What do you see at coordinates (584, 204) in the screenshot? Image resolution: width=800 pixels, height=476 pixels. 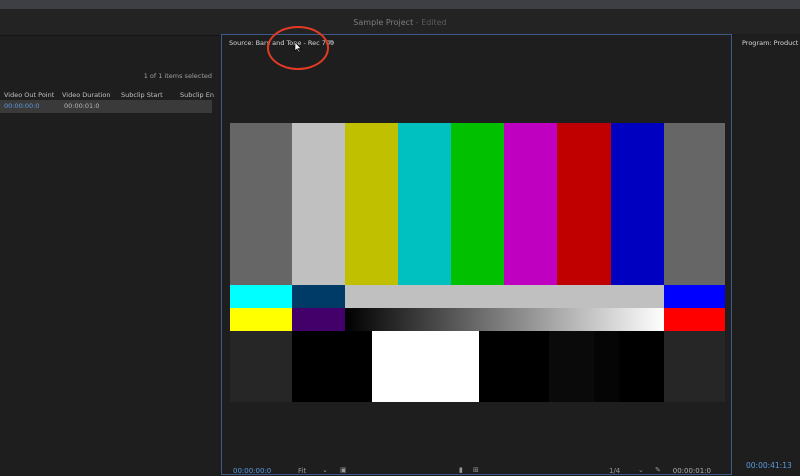 I see `red-bar` at bounding box center [584, 204].